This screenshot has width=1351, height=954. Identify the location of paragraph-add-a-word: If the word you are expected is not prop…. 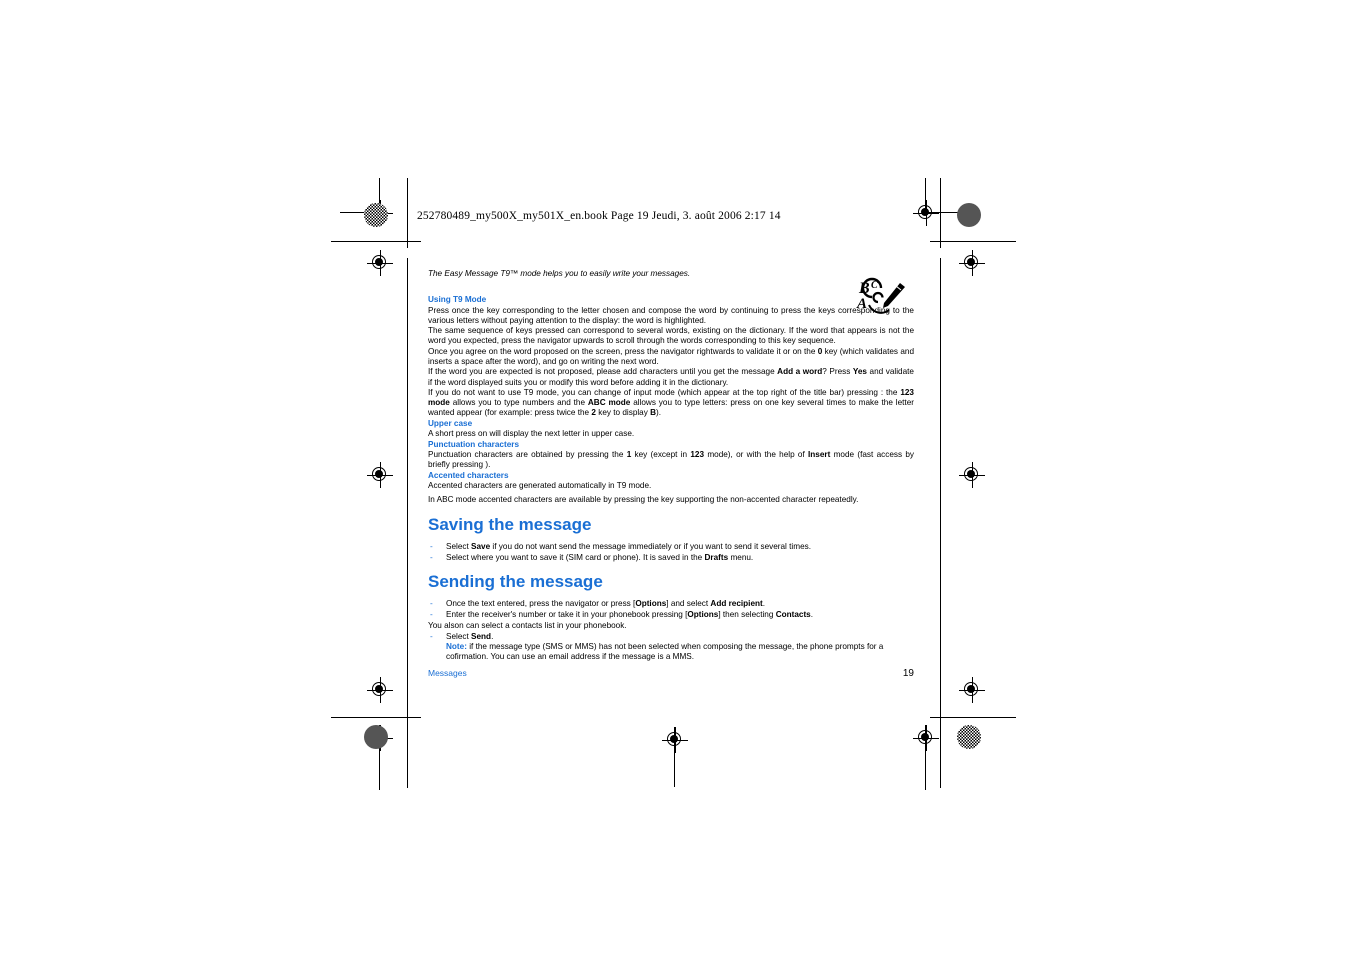
(671, 377).